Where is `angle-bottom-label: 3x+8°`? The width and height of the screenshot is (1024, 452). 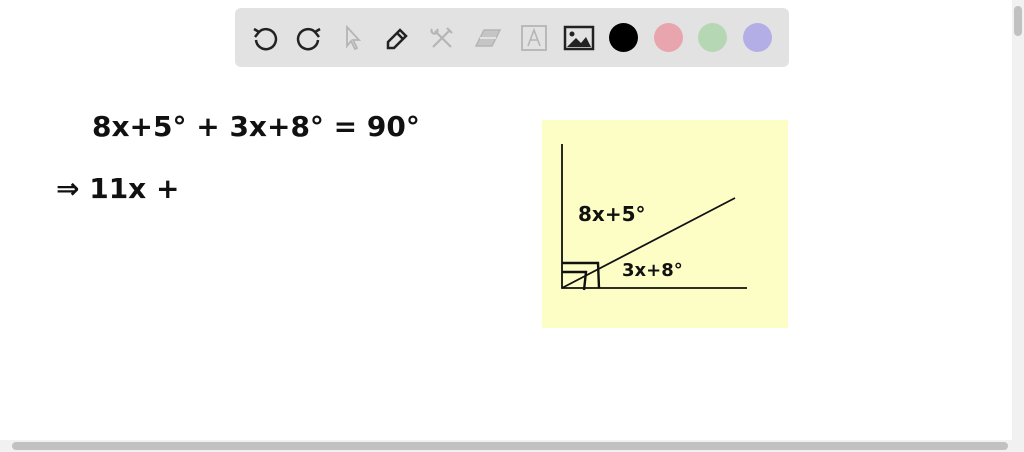
angle-bottom-label: 3x+8° is located at coordinates (652, 270).